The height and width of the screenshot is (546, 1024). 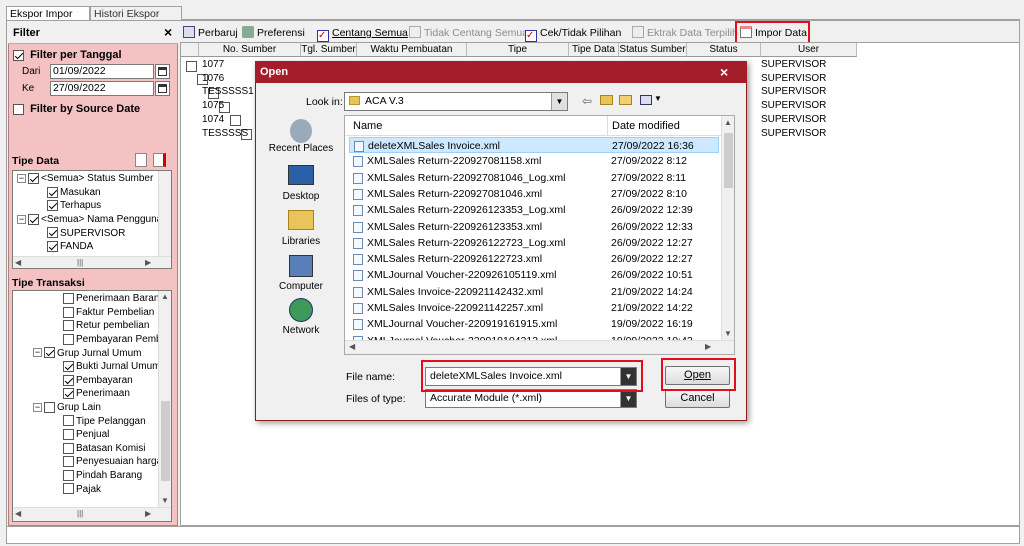 What do you see at coordinates (86, 233) in the screenshot?
I see `tree-item: SUPERVISOR` at bounding box center [86, 233].